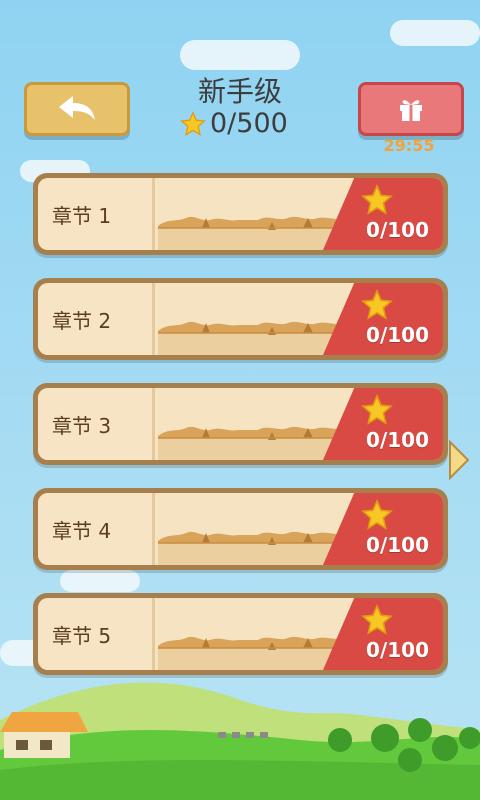 This screenshot has width=480, height=800. Describe the element at coordinates (96, 214) in the screenshot. I see `chapter-label: 章节 1` at that location.